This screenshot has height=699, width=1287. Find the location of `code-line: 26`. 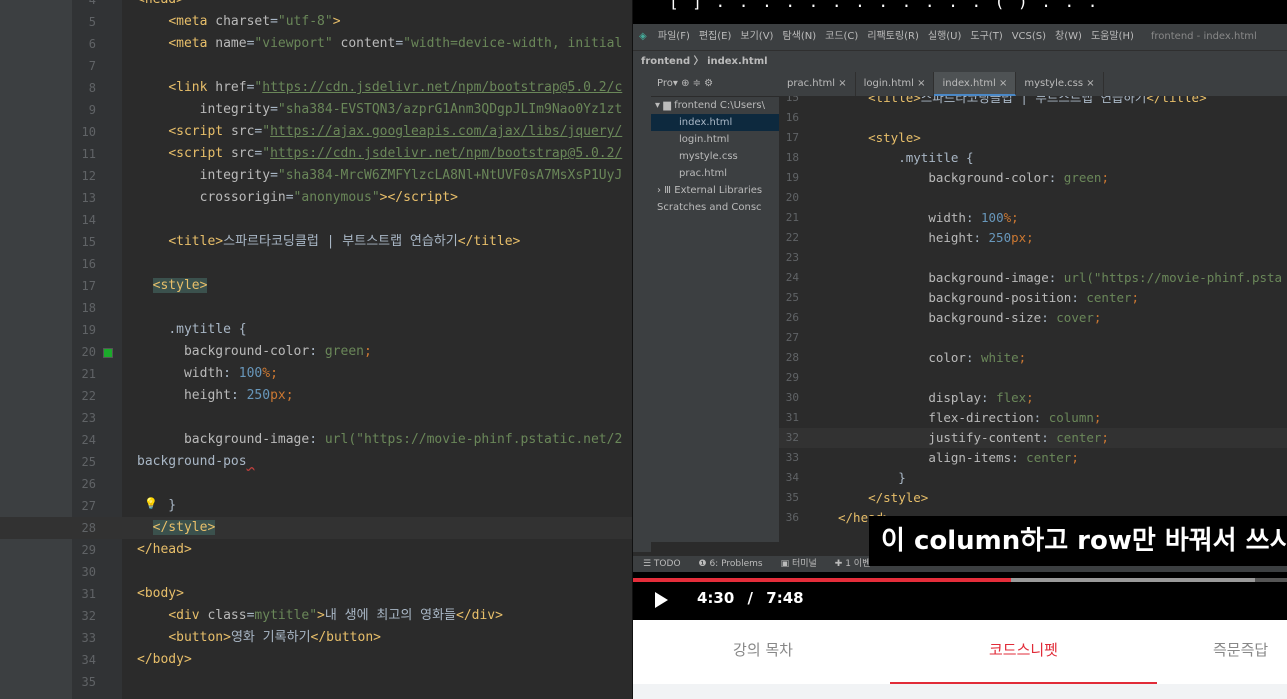

code-line: 26 is located at coordinates (316, 484).